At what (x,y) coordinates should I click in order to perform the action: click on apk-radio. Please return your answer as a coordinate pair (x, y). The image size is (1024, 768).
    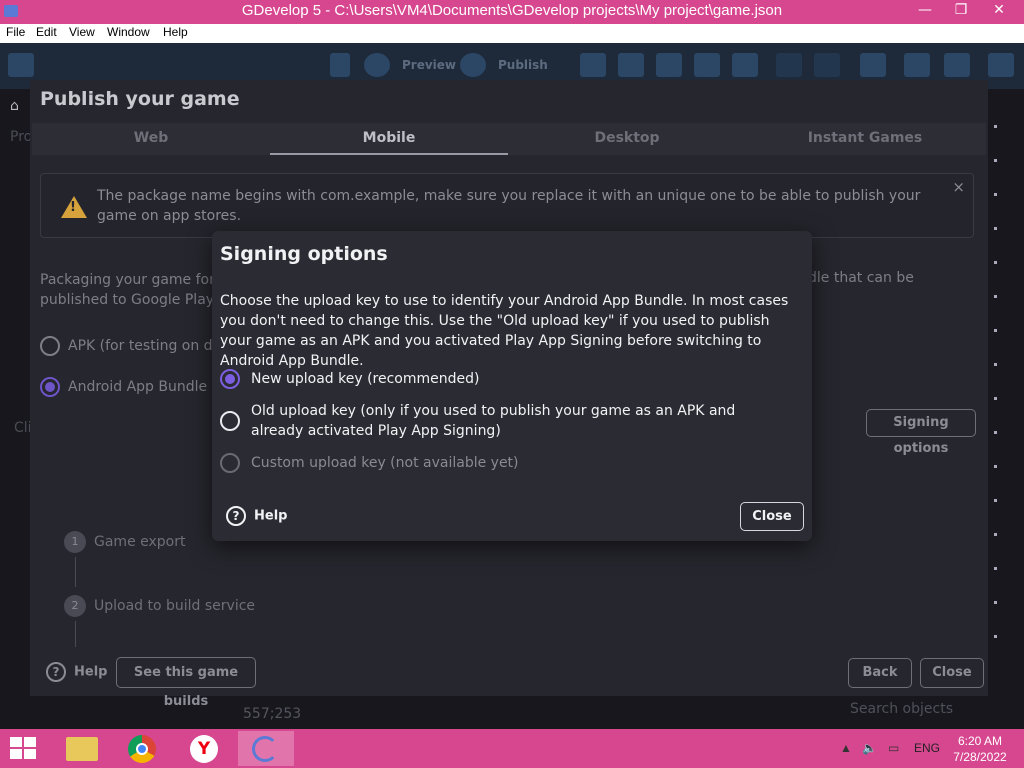
    Looking at the image, I should click on (50, 346).